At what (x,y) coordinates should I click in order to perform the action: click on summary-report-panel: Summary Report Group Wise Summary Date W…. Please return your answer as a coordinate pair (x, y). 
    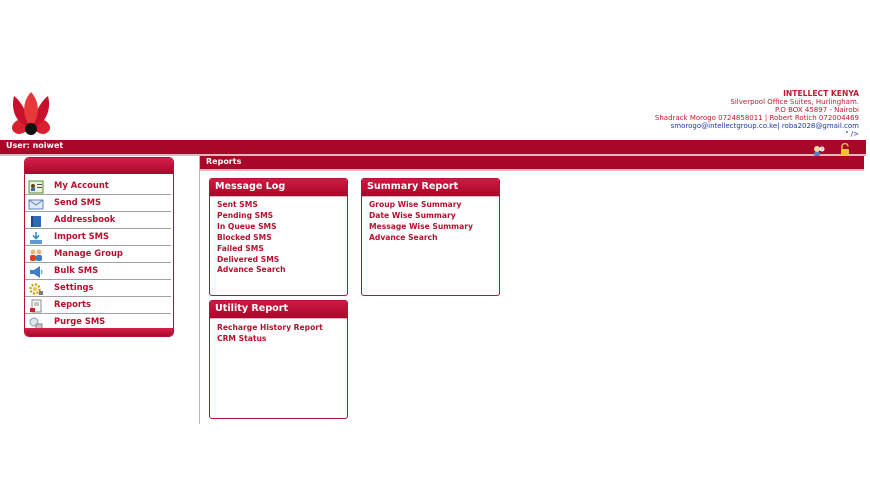
    Looking at the image, I should click on (430, 237).